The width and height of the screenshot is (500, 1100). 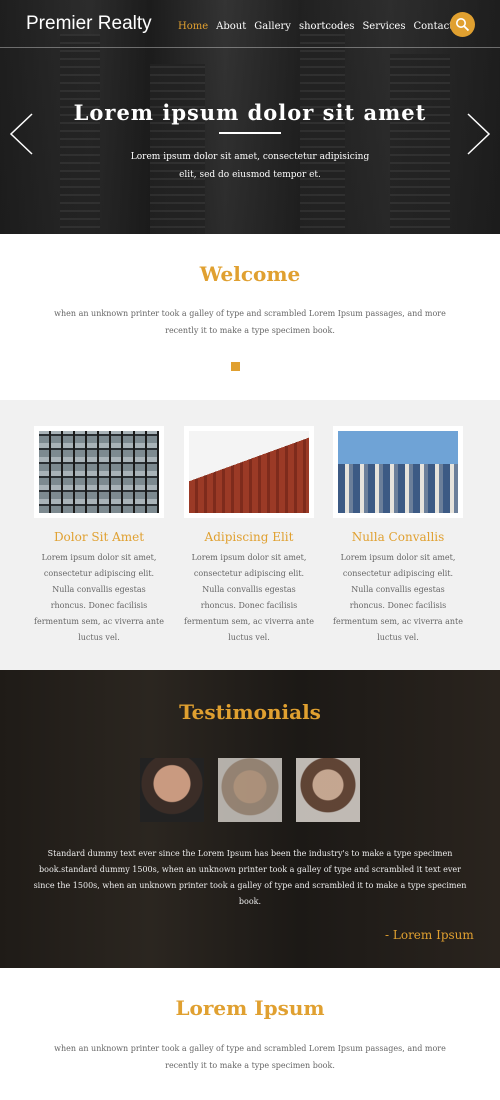 I want to click on feature-title: Nulla Convallis, so click(x=398, y=537).